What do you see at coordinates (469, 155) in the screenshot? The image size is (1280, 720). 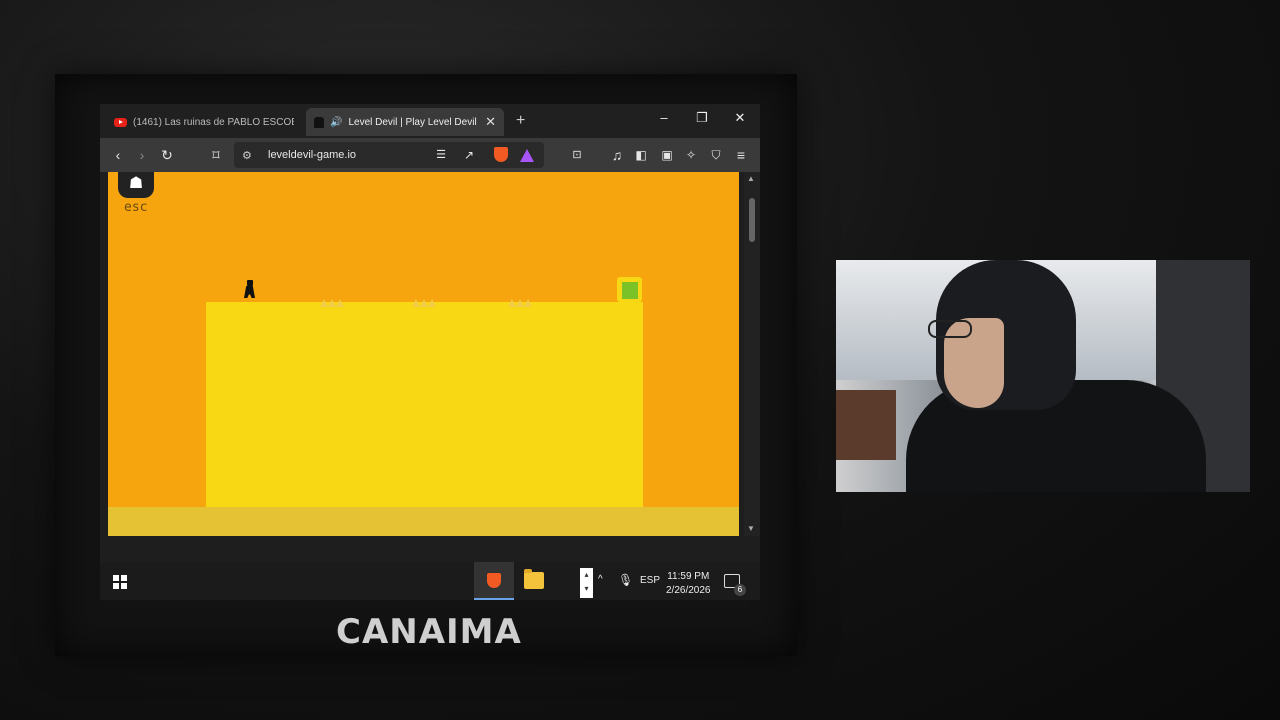 I see `share-icon: ↗` at bounding box center [469, 155].